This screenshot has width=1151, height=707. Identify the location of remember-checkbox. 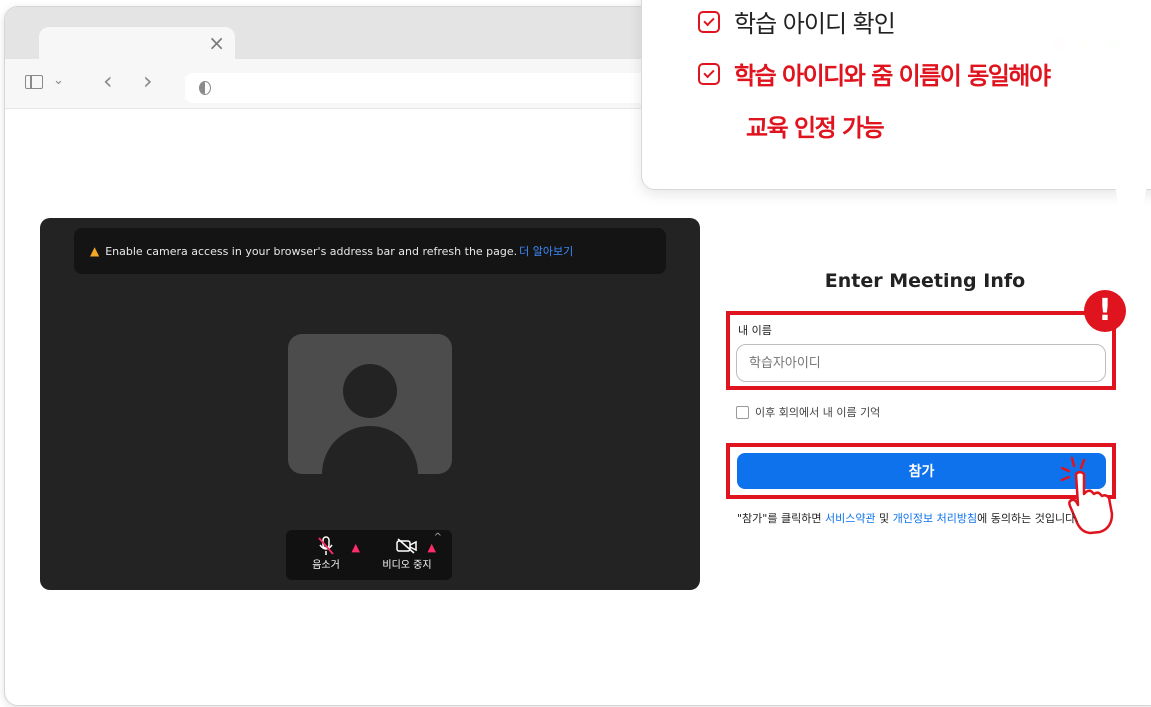
(742, 412).